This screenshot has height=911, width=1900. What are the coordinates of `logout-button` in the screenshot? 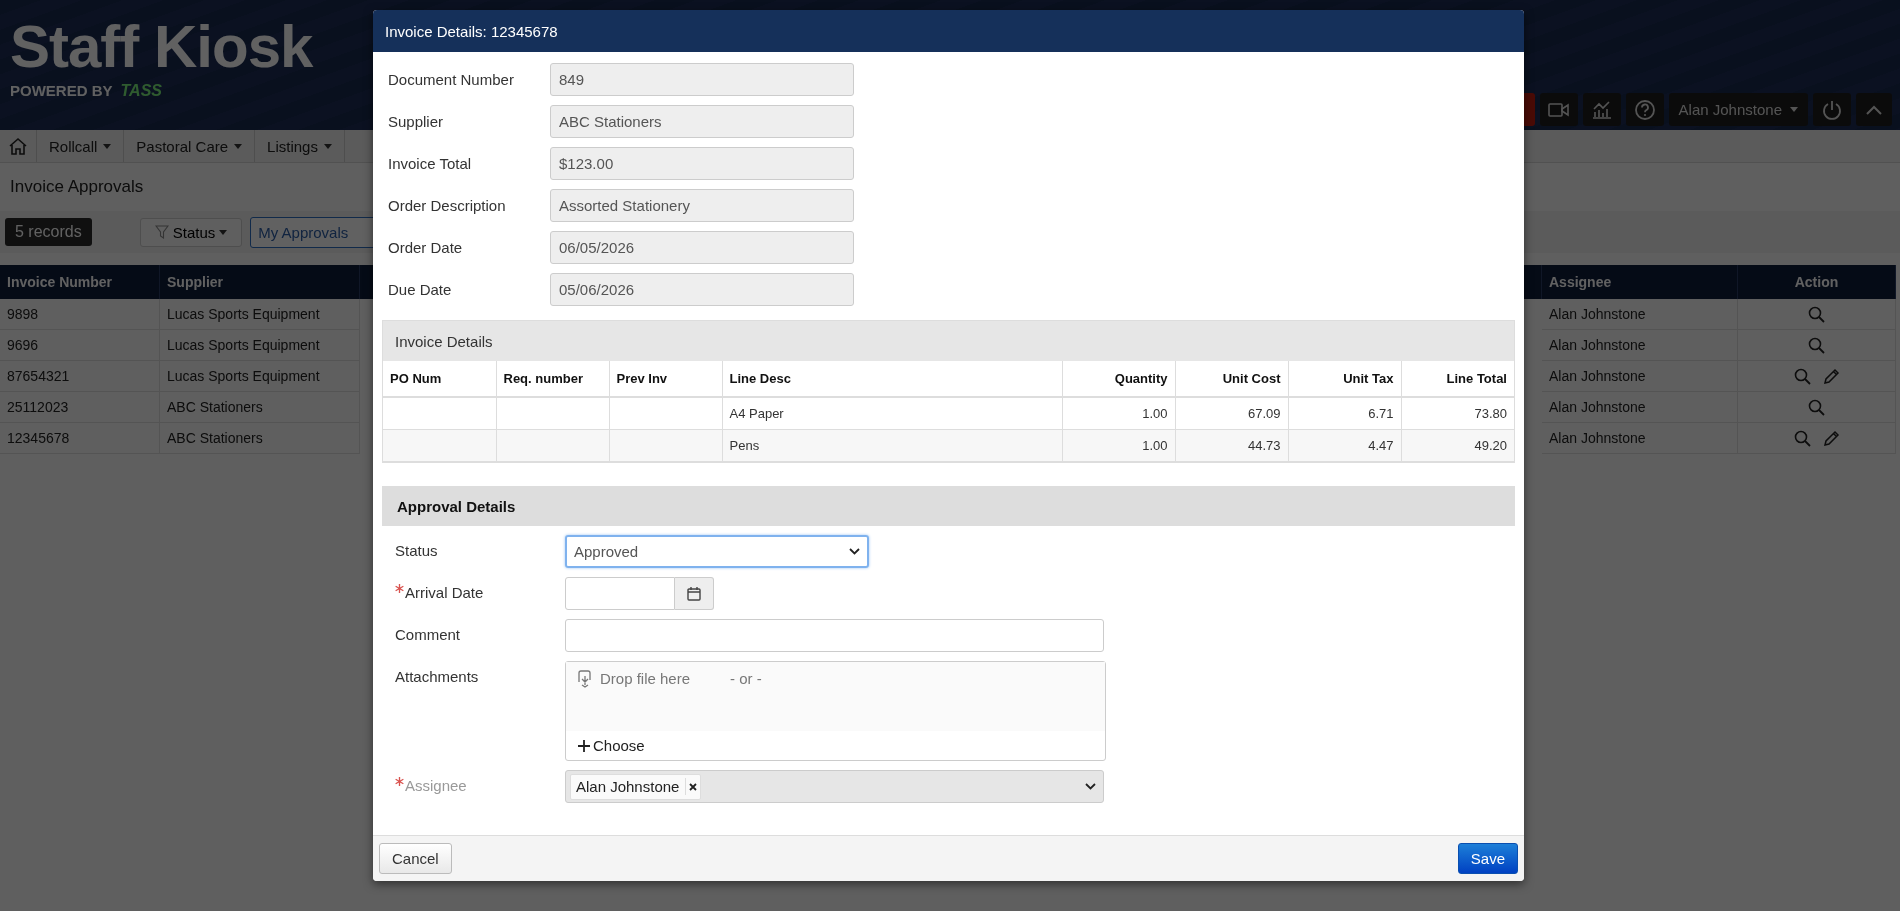 It's located at (1832, 109).